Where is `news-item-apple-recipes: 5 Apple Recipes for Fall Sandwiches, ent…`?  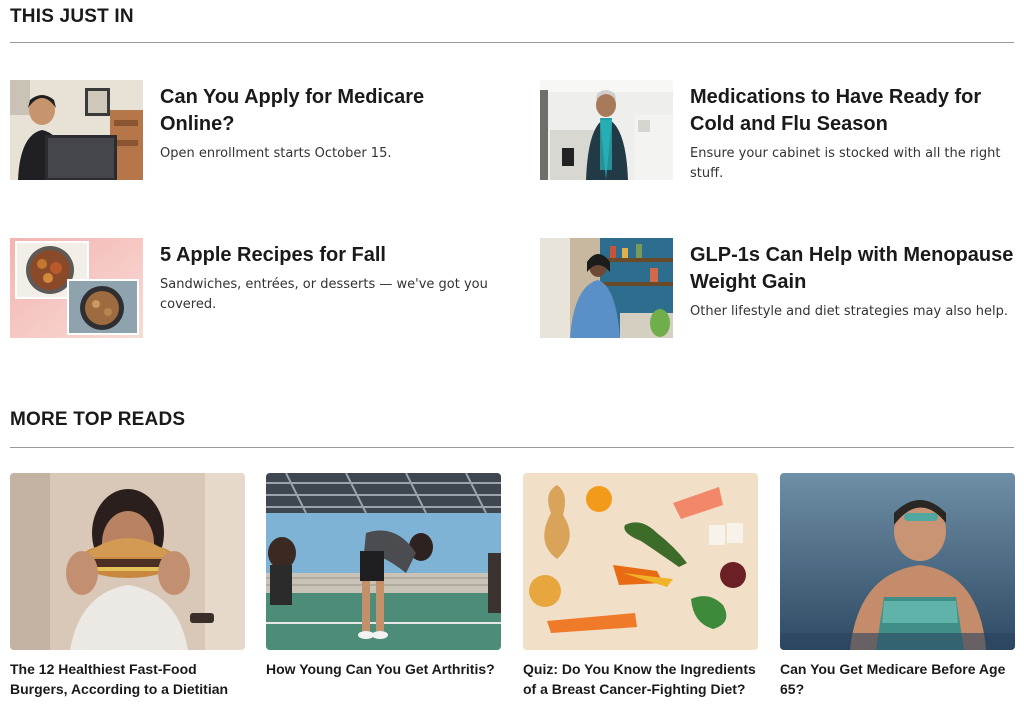
news-item-apple-recipes: 5 Apple Recipes for Fall Sandwiches, ent… is located at coordinates (250, 288).